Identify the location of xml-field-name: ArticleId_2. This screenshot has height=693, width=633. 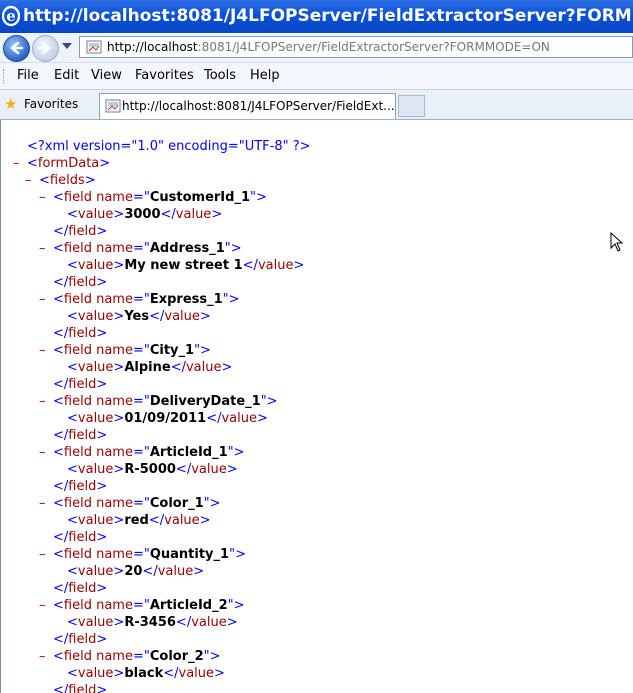
(188, 605).